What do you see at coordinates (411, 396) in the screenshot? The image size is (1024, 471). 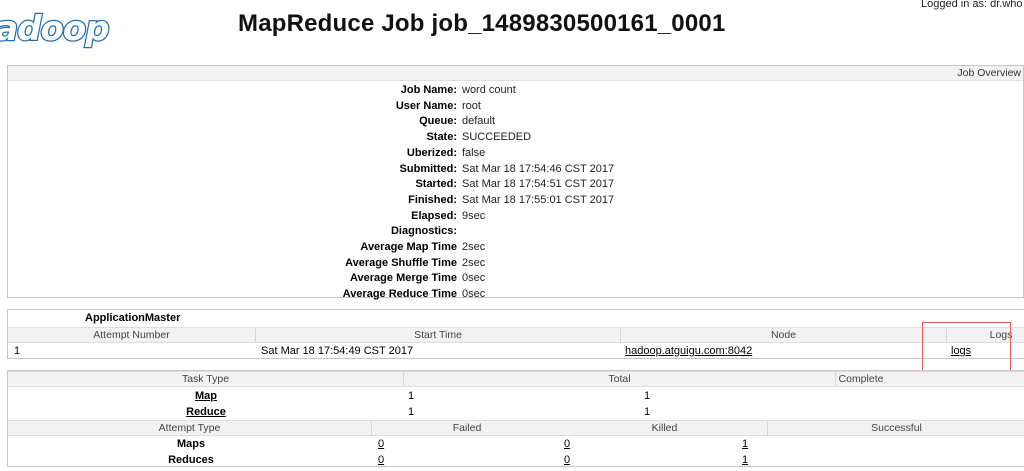 I see `map-total-cell: 1` at bounding box center [411, 396].